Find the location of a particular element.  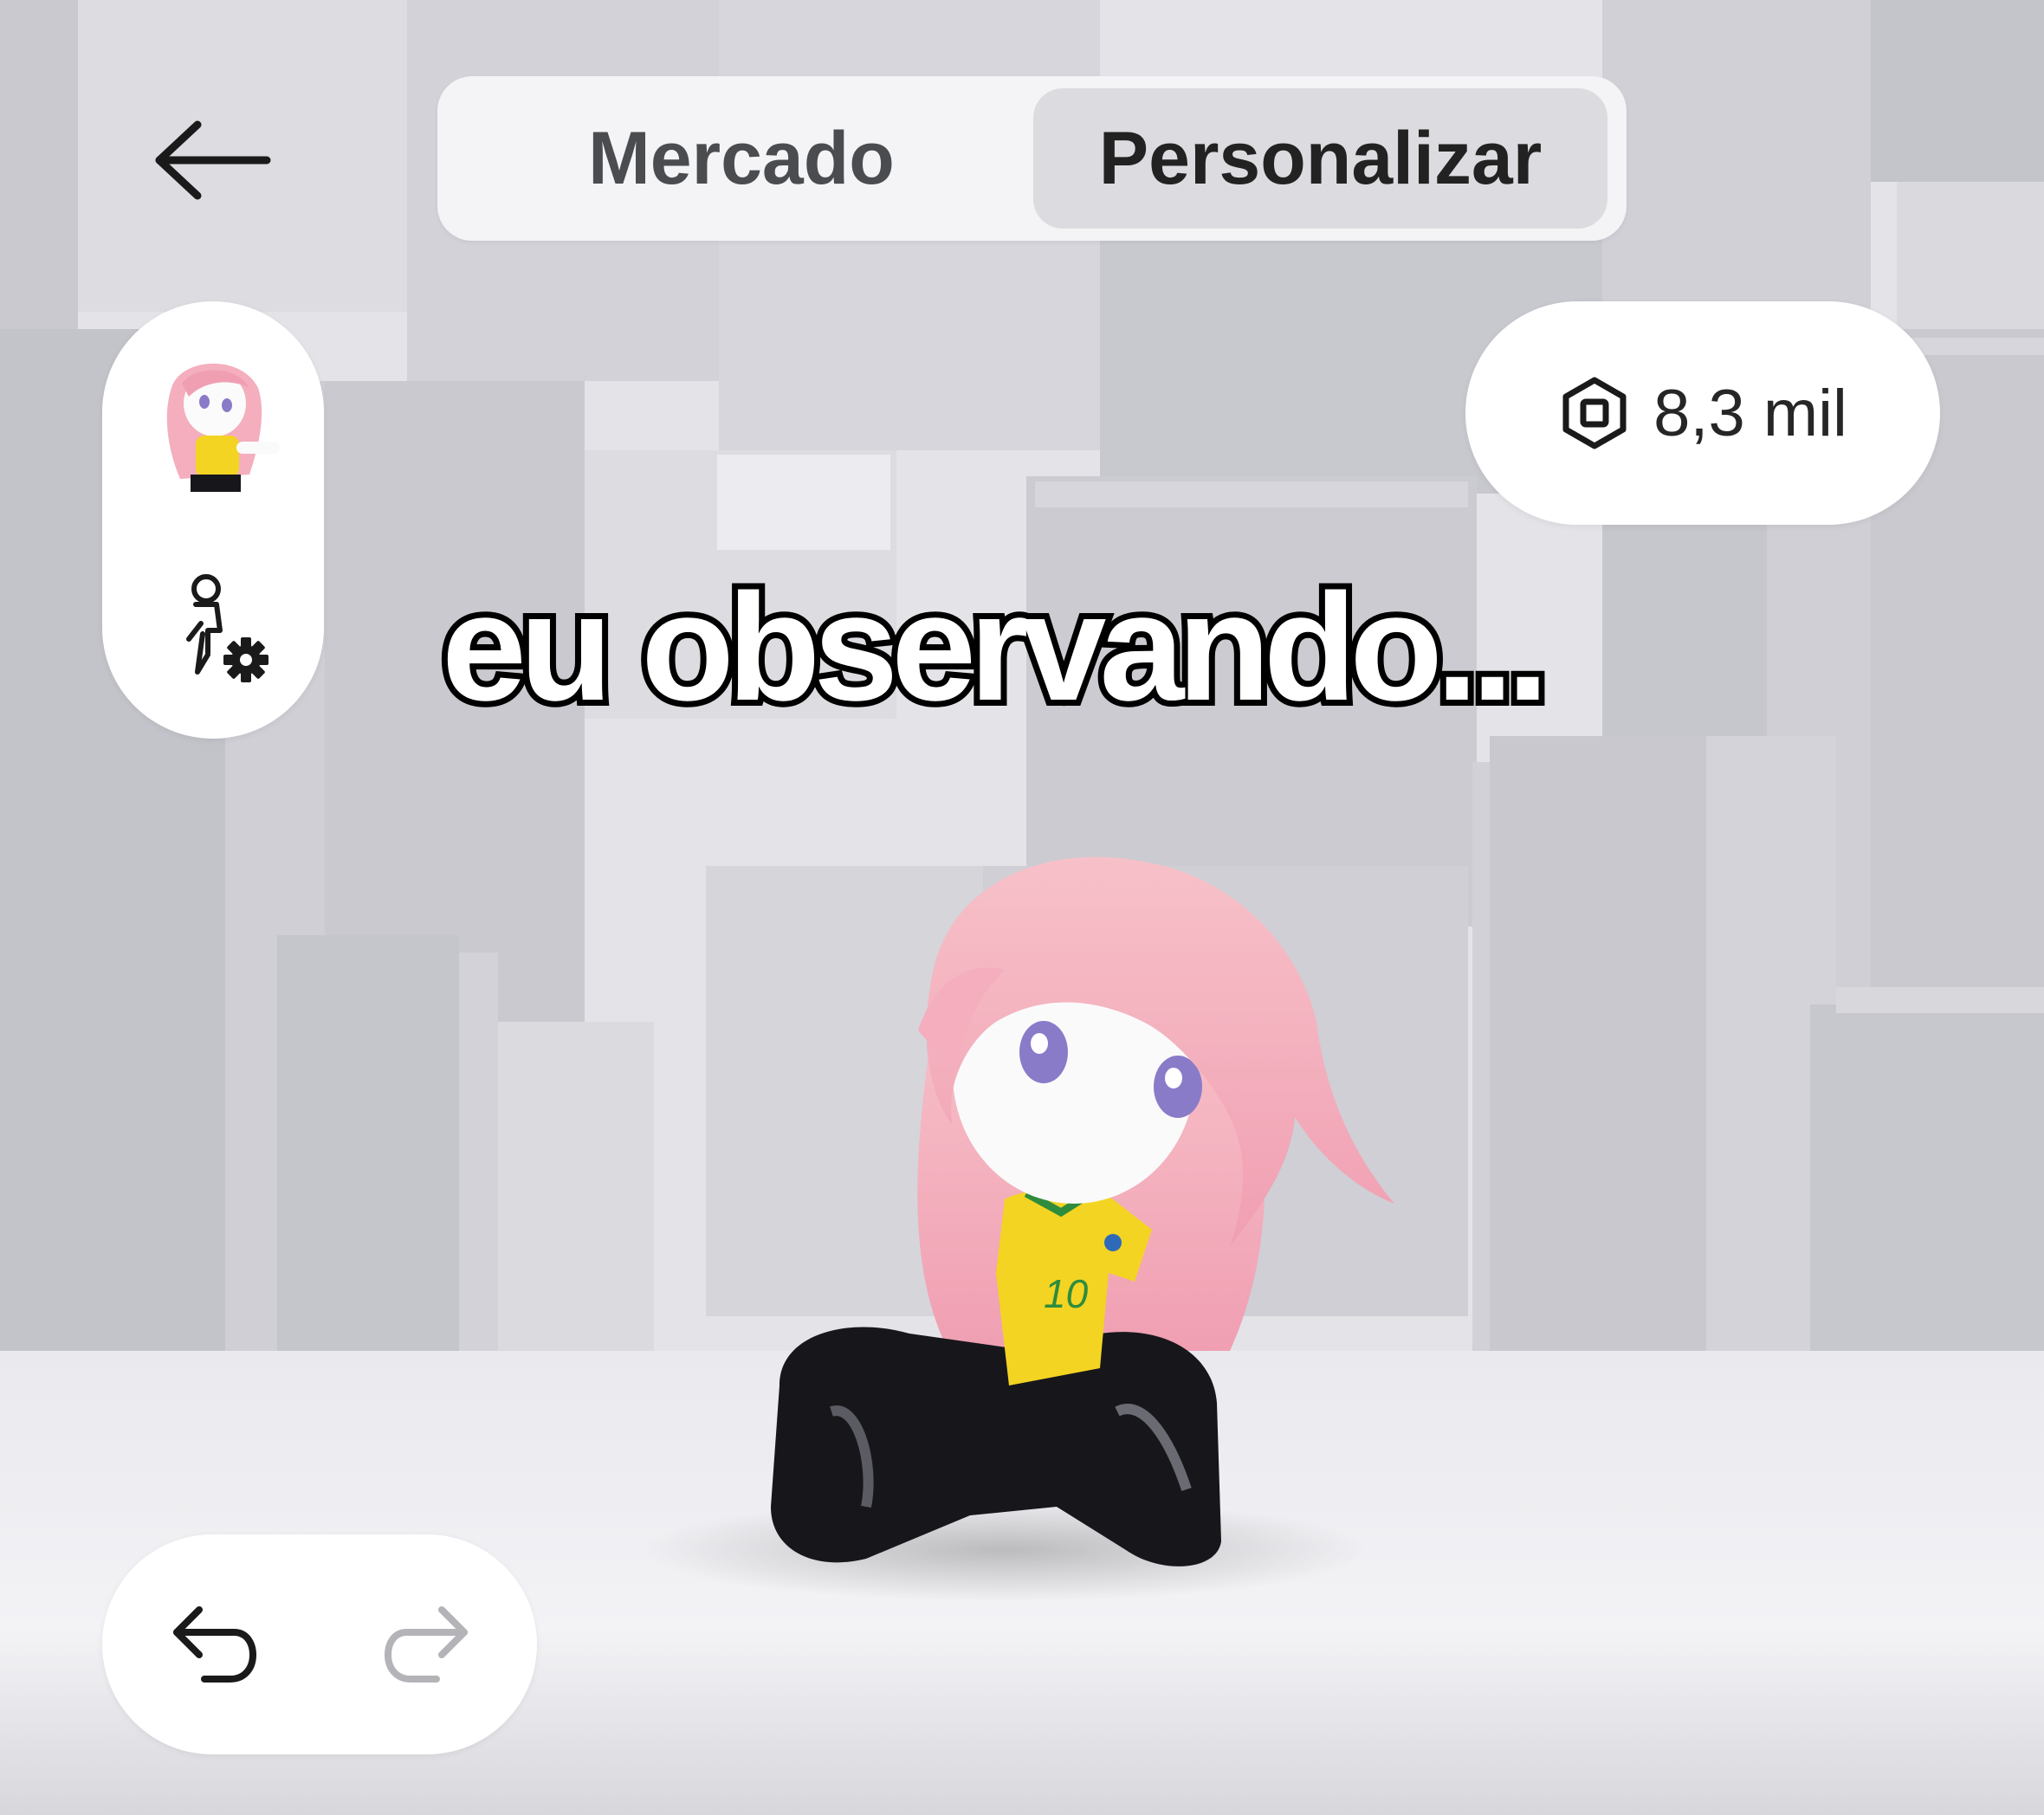

undo-button is located at coordinates (213, 1644).